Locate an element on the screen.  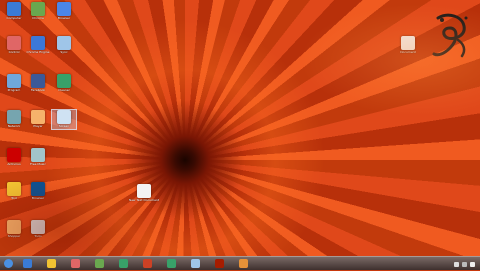
desktop-icon-label: Tool is located at coordinates (14, 198).